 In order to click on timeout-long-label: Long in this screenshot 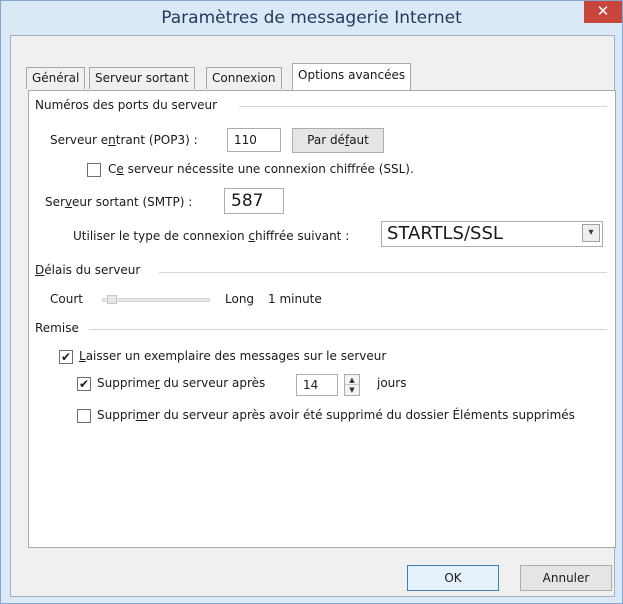, I will do `click(240, 299)`.